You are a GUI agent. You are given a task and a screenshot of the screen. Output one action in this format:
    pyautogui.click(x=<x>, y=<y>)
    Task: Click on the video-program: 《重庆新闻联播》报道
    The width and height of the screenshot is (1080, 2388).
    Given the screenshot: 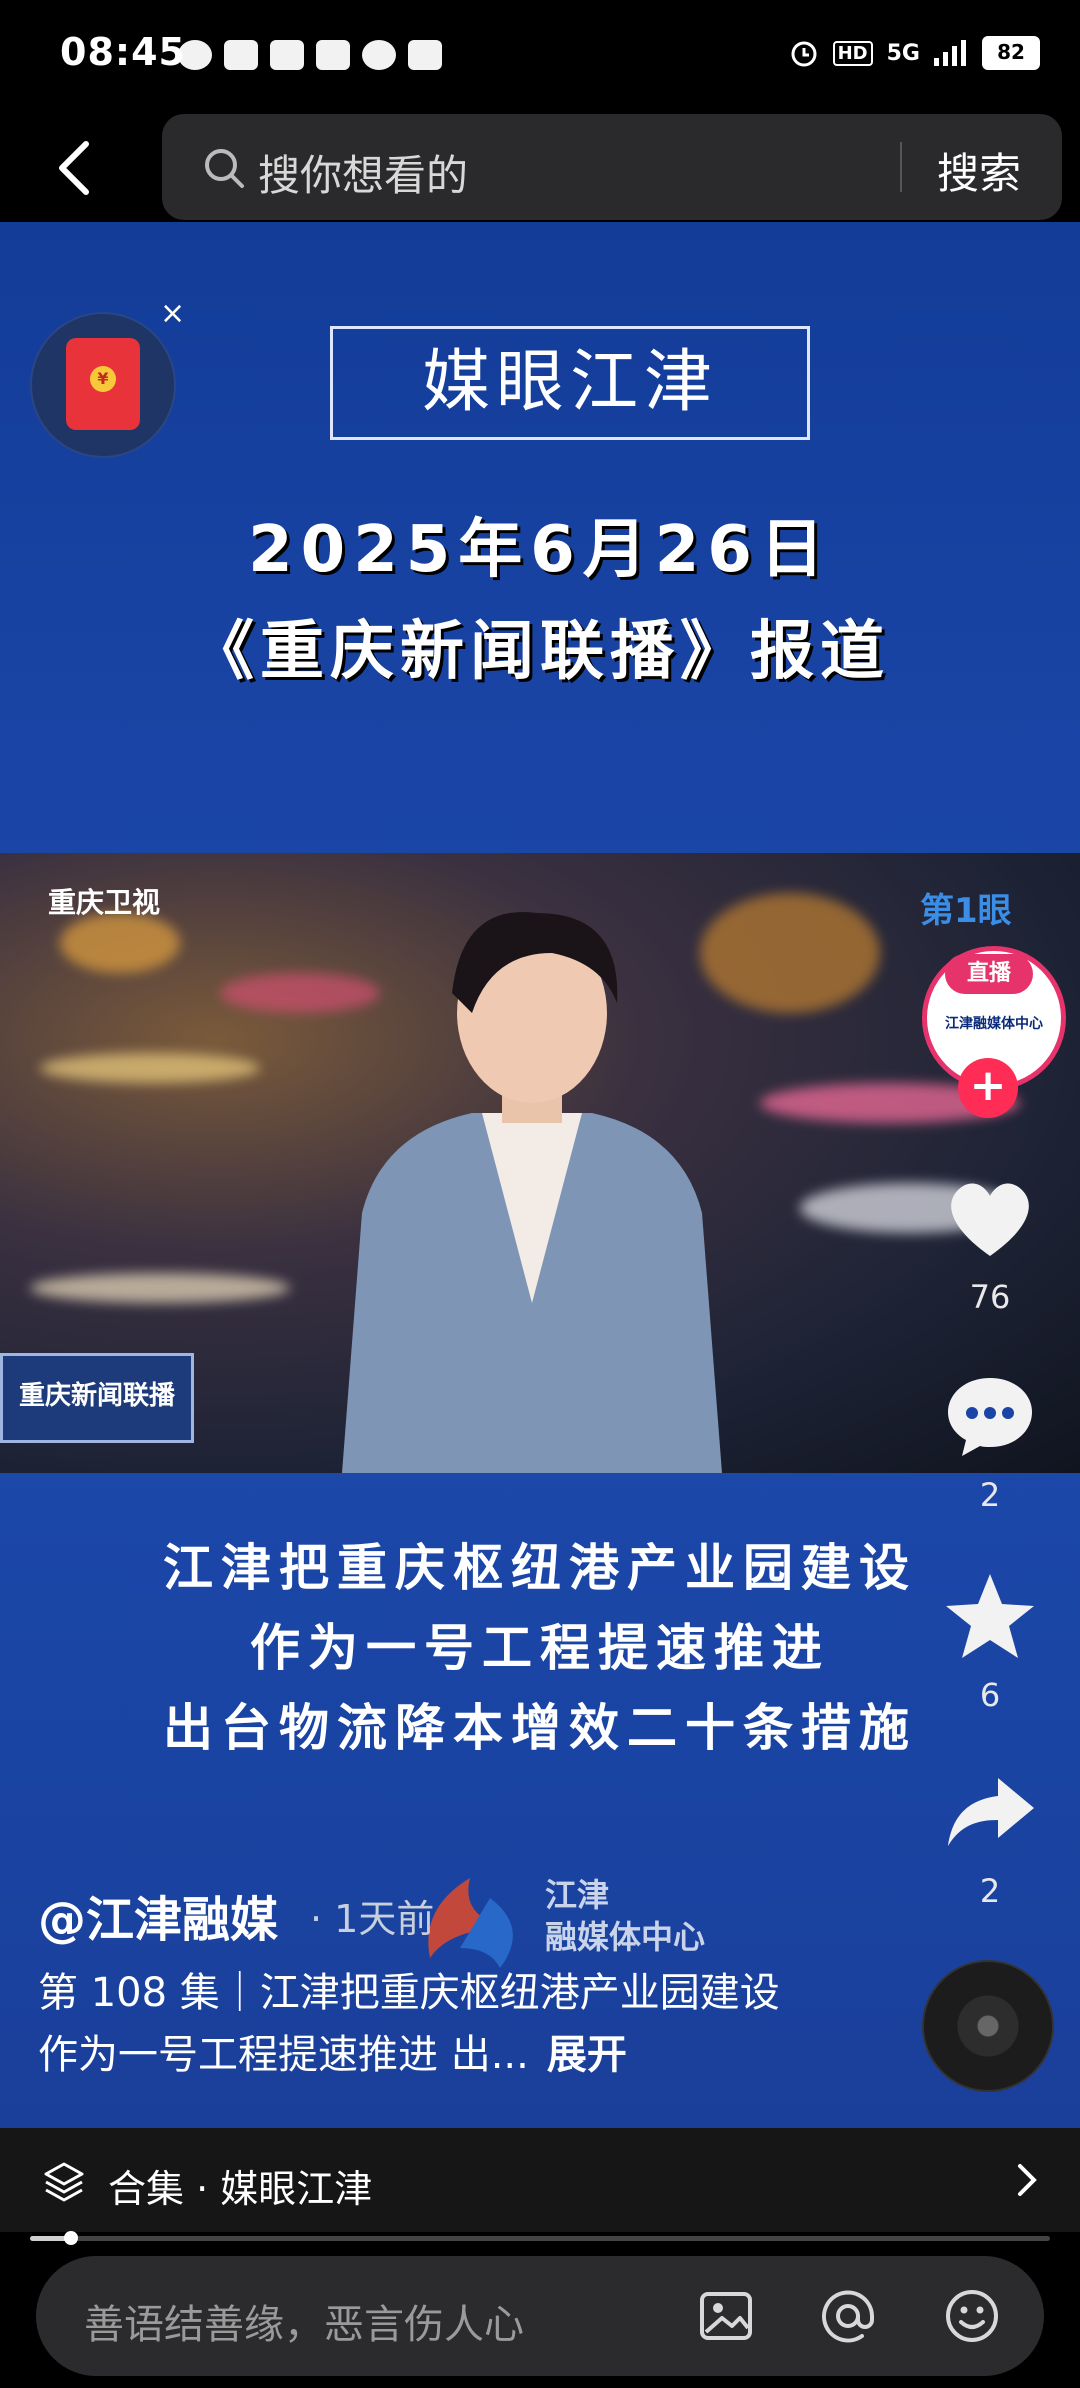 What is the action you would take?
    pyautogui.click(x=540, y=652)
    